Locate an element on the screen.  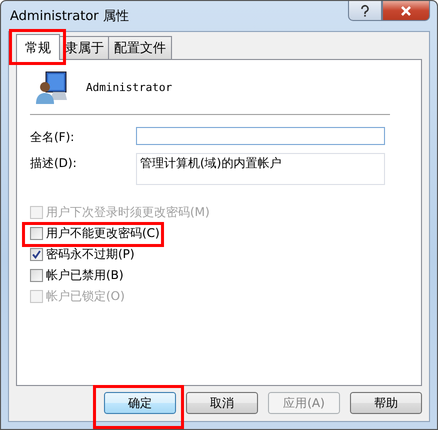
user-computer-icon is located at coordinates (52, 87).